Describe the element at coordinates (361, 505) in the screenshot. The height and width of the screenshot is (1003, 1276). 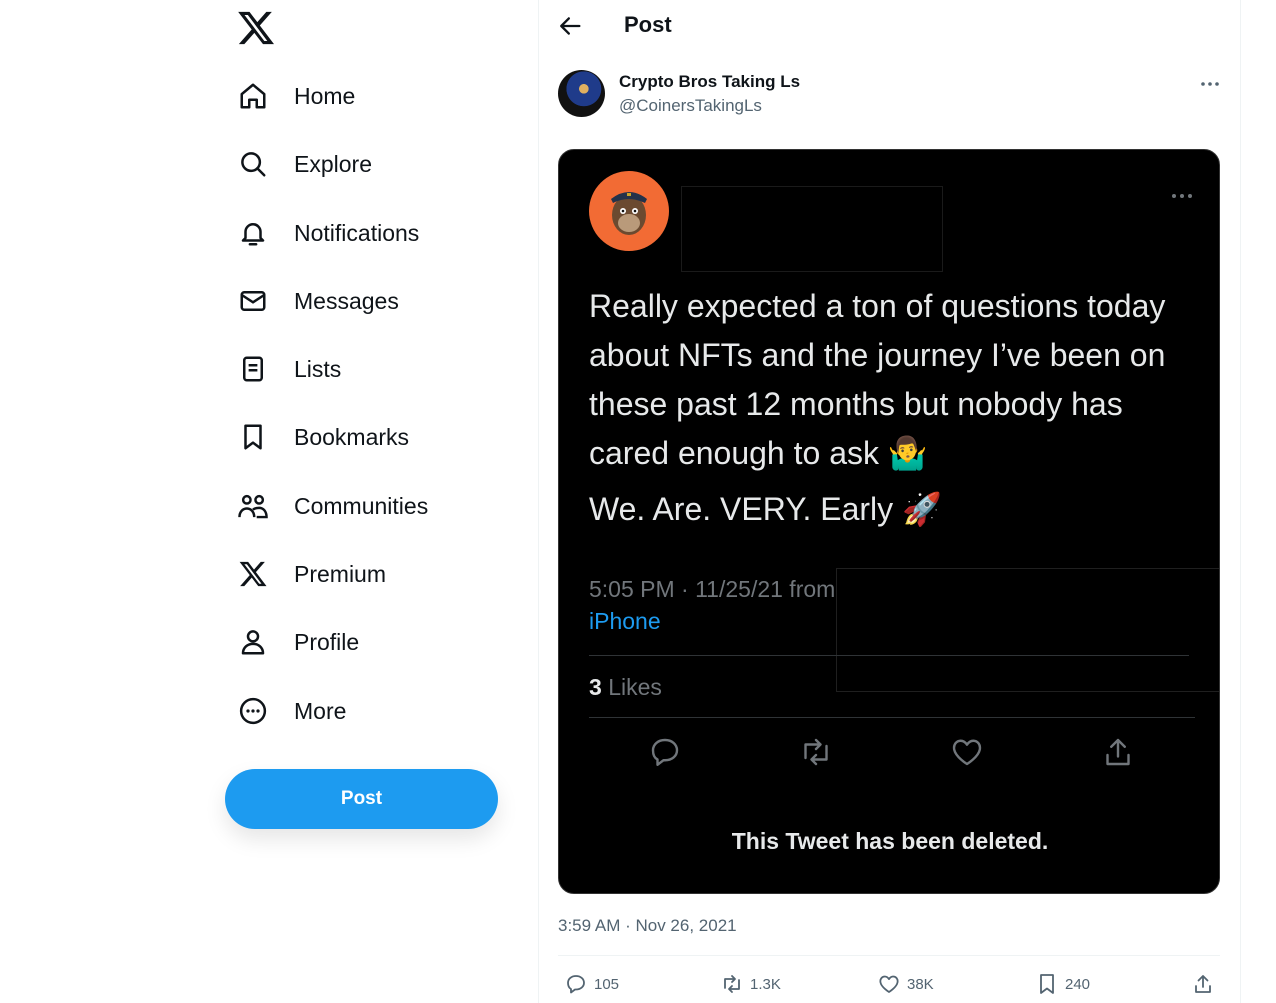
I see `sidebar-item-label: Communities` at that location.